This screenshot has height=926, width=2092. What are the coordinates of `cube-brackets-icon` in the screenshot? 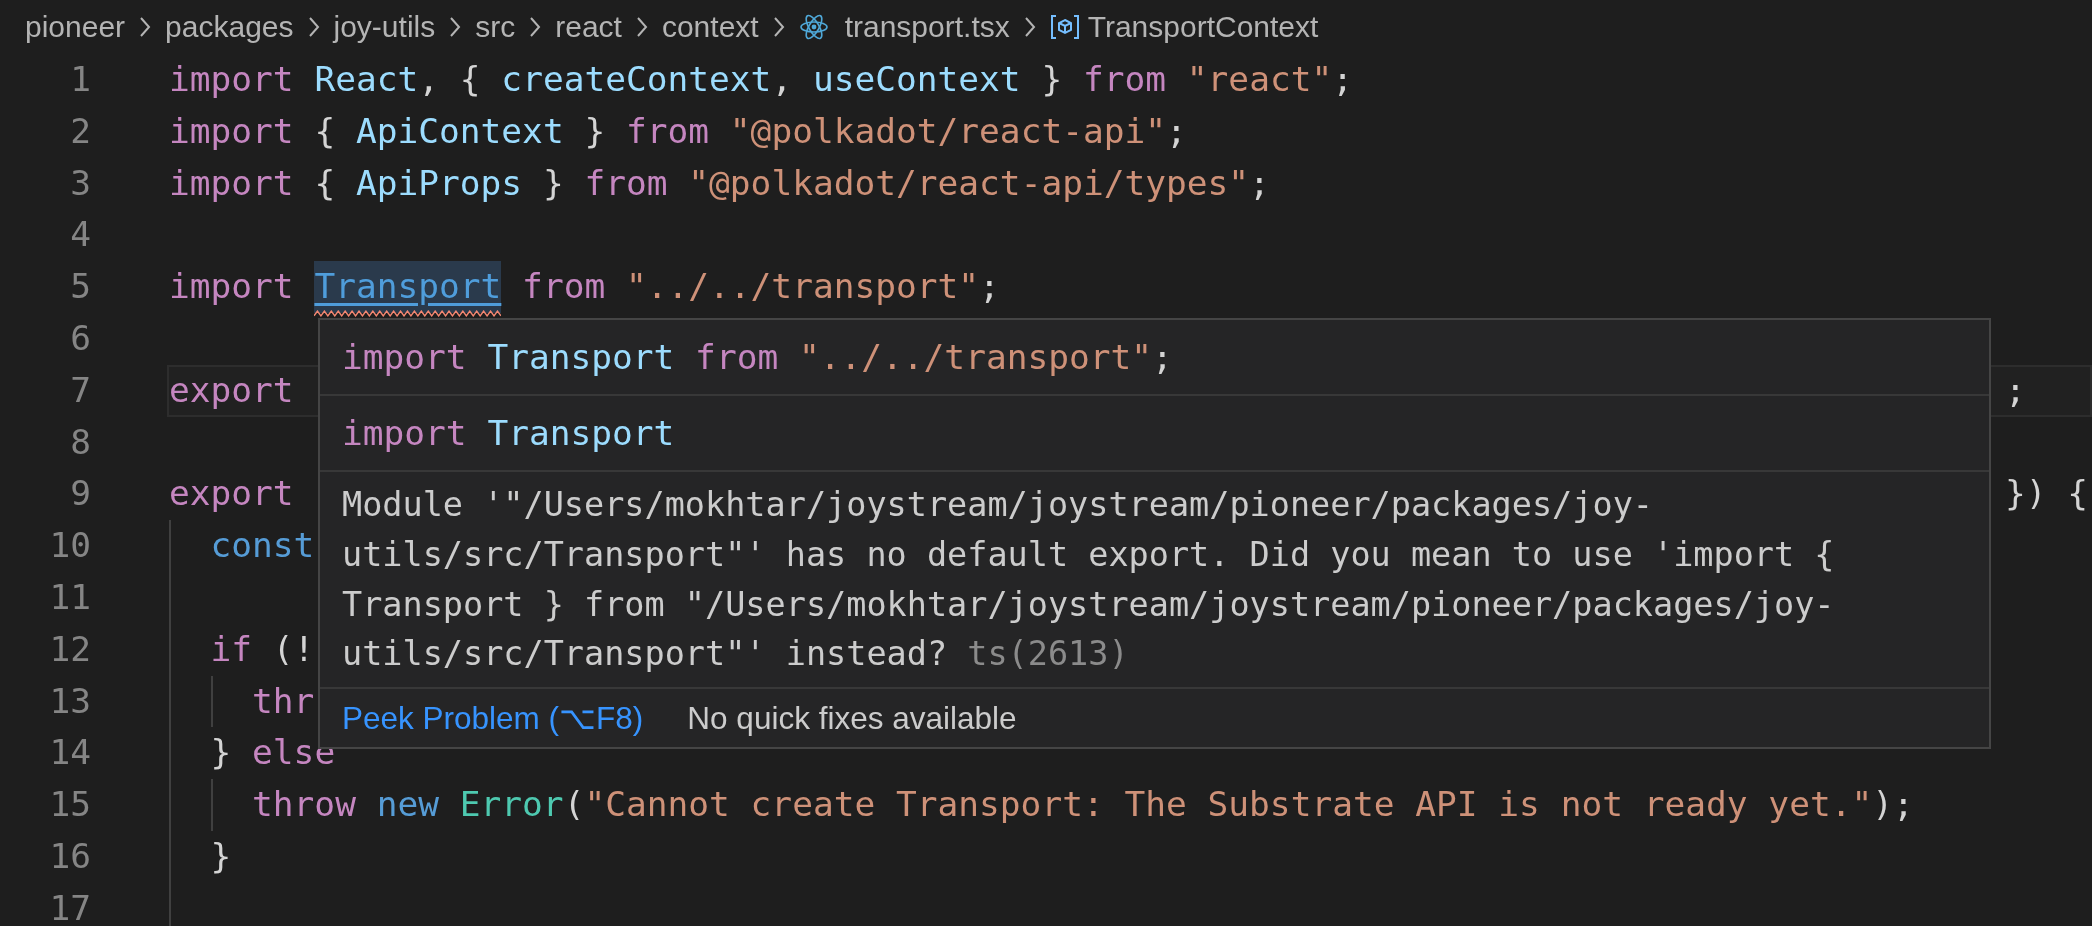 It's located at (1064, 27).